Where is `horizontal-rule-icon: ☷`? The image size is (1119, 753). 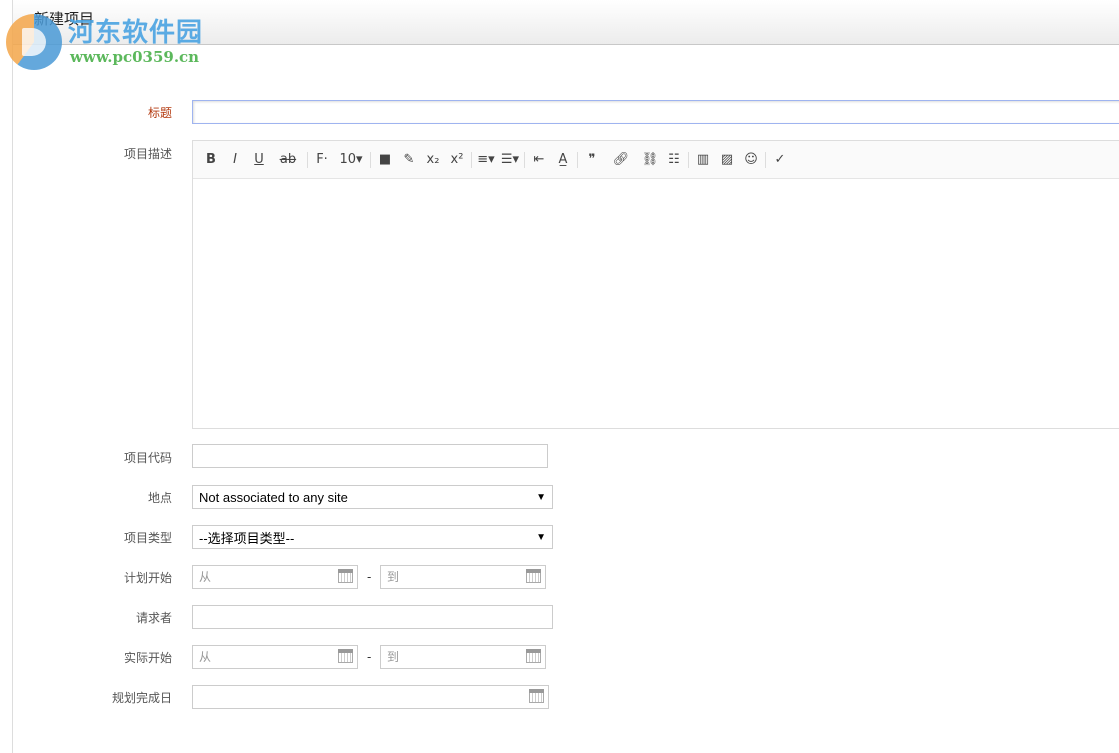 horizontal-rule-icon: ☷ is located at coordinates (674, 160).